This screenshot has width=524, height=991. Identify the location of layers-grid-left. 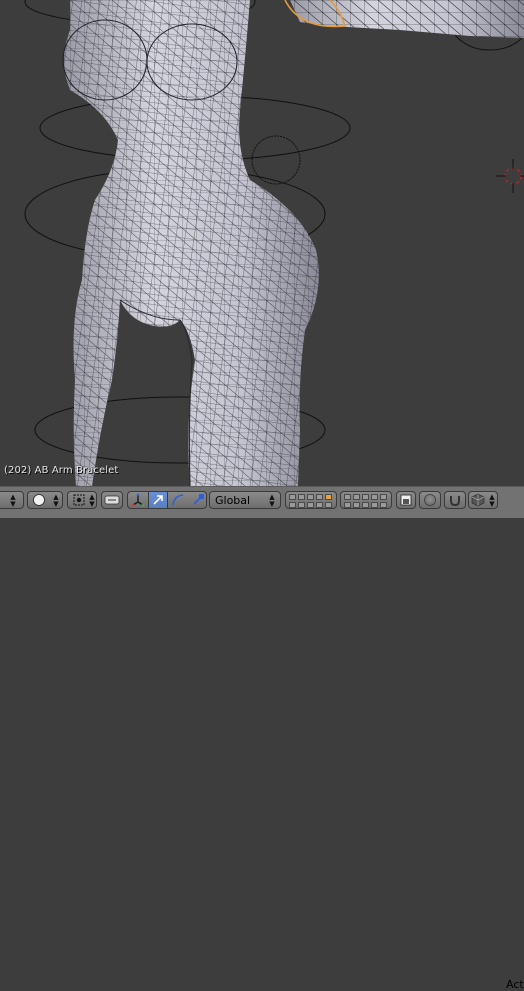
(311, 500).